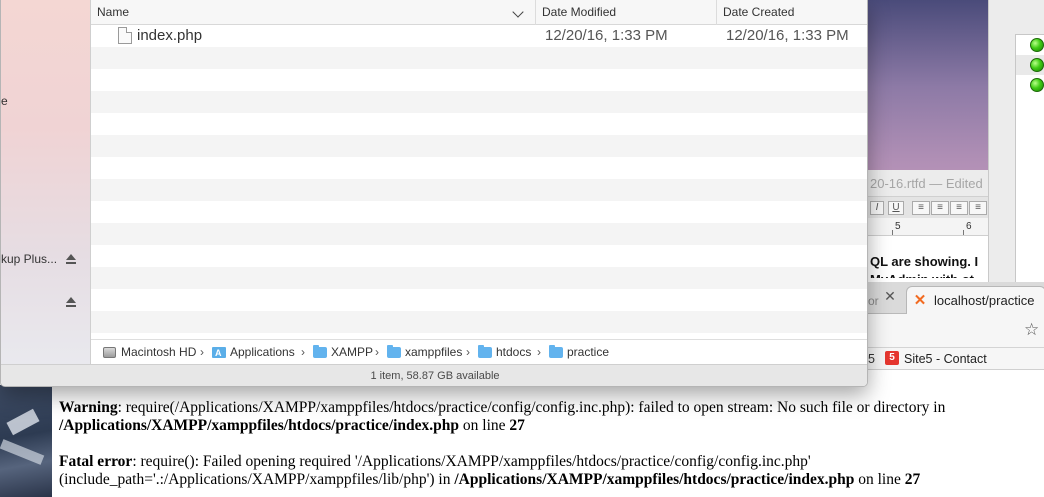 This screenshot has height=497, width=1044. What do you see at coordinates (871, 359) in the screenshot?
I see `bookmark-fragment: 5` at bounding box center [871, 359].